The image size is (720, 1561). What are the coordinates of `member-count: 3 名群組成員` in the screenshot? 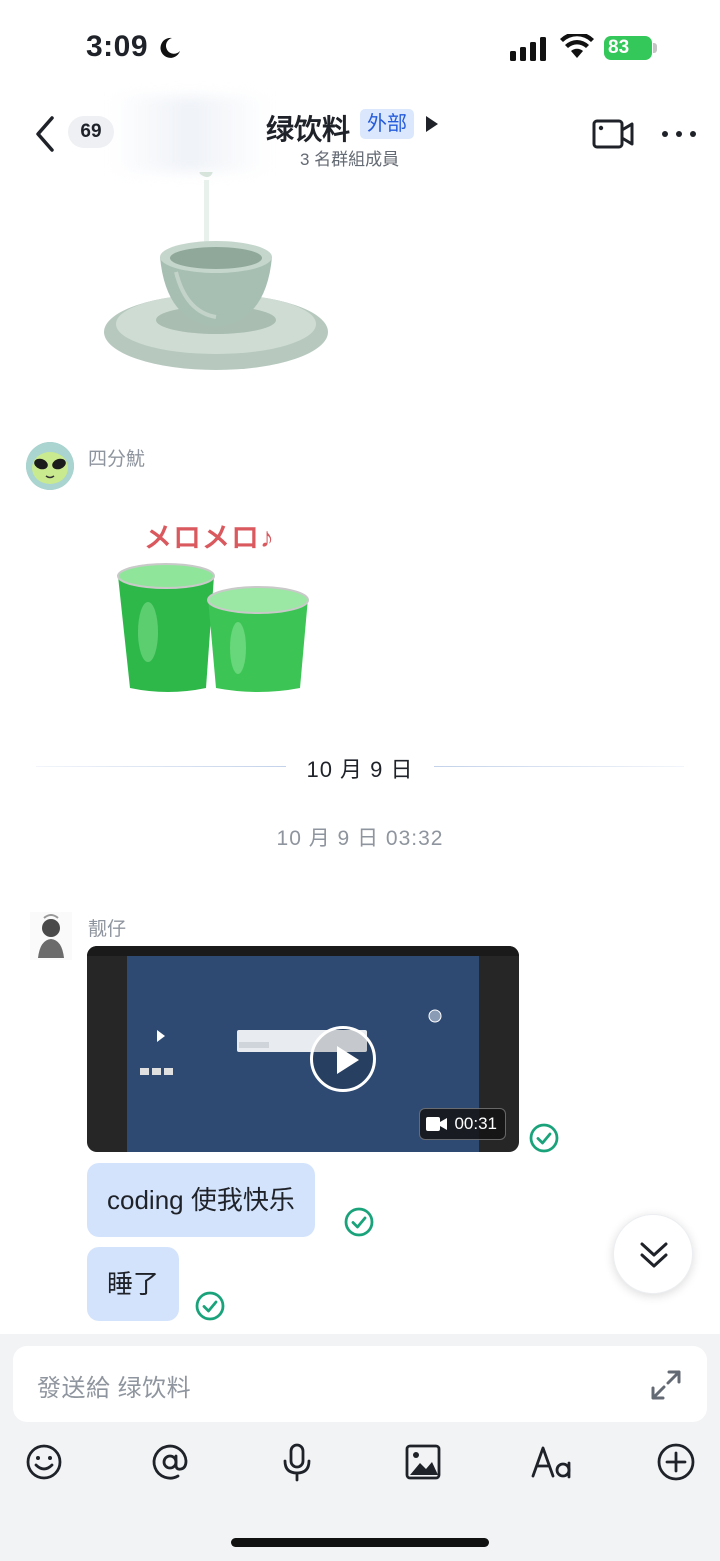 It's located at (349, 157).